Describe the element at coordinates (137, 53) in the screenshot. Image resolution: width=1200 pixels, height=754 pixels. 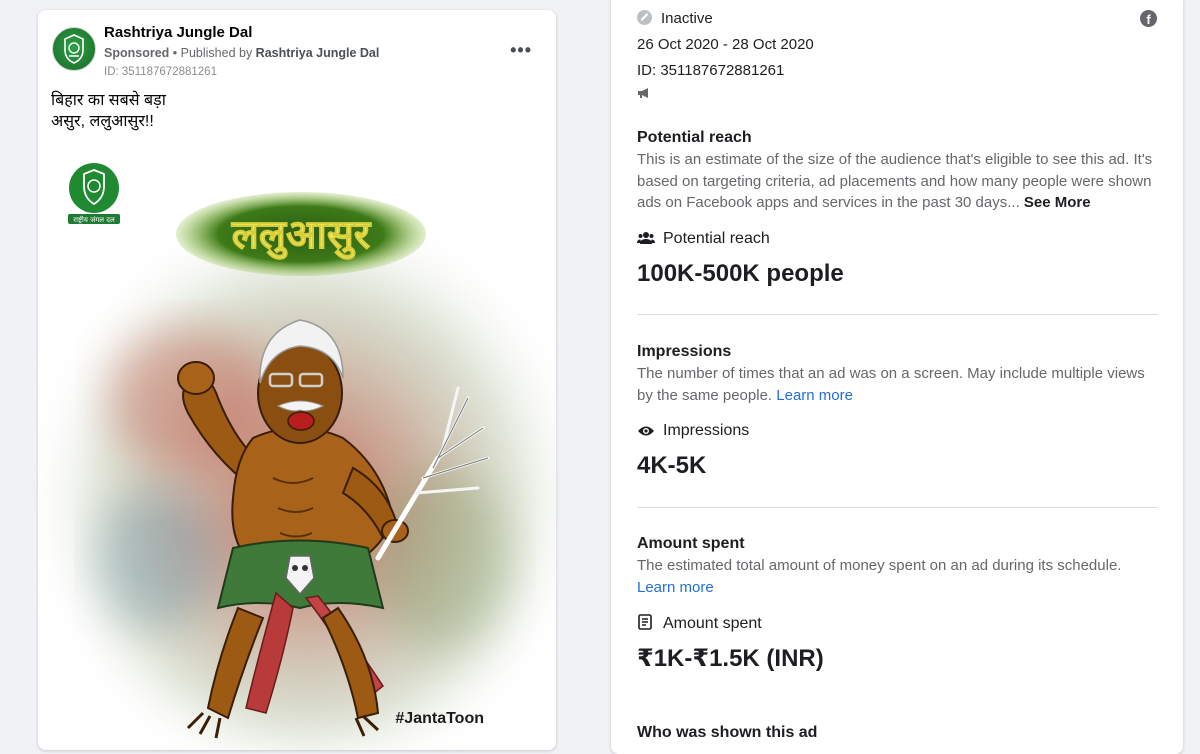
I see `sponsored-label: Sponsored` at that location.